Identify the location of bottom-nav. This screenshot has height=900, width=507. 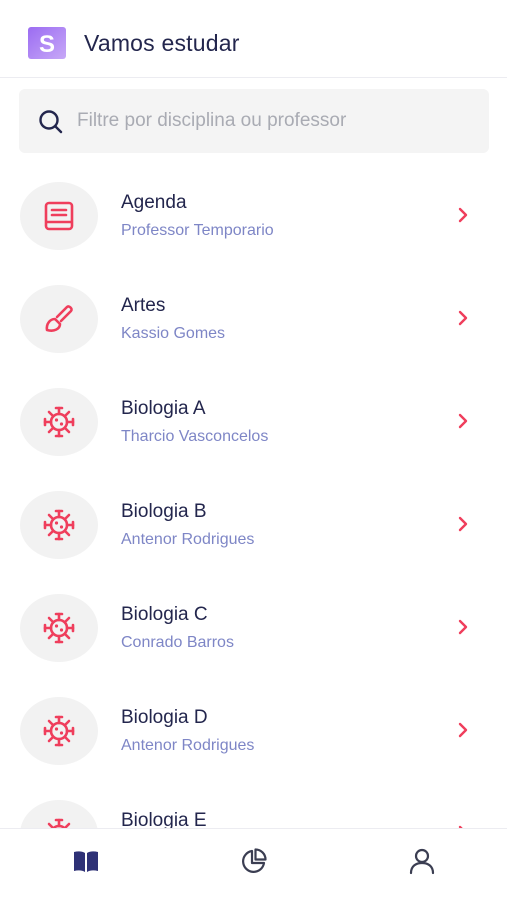
(253, 864).